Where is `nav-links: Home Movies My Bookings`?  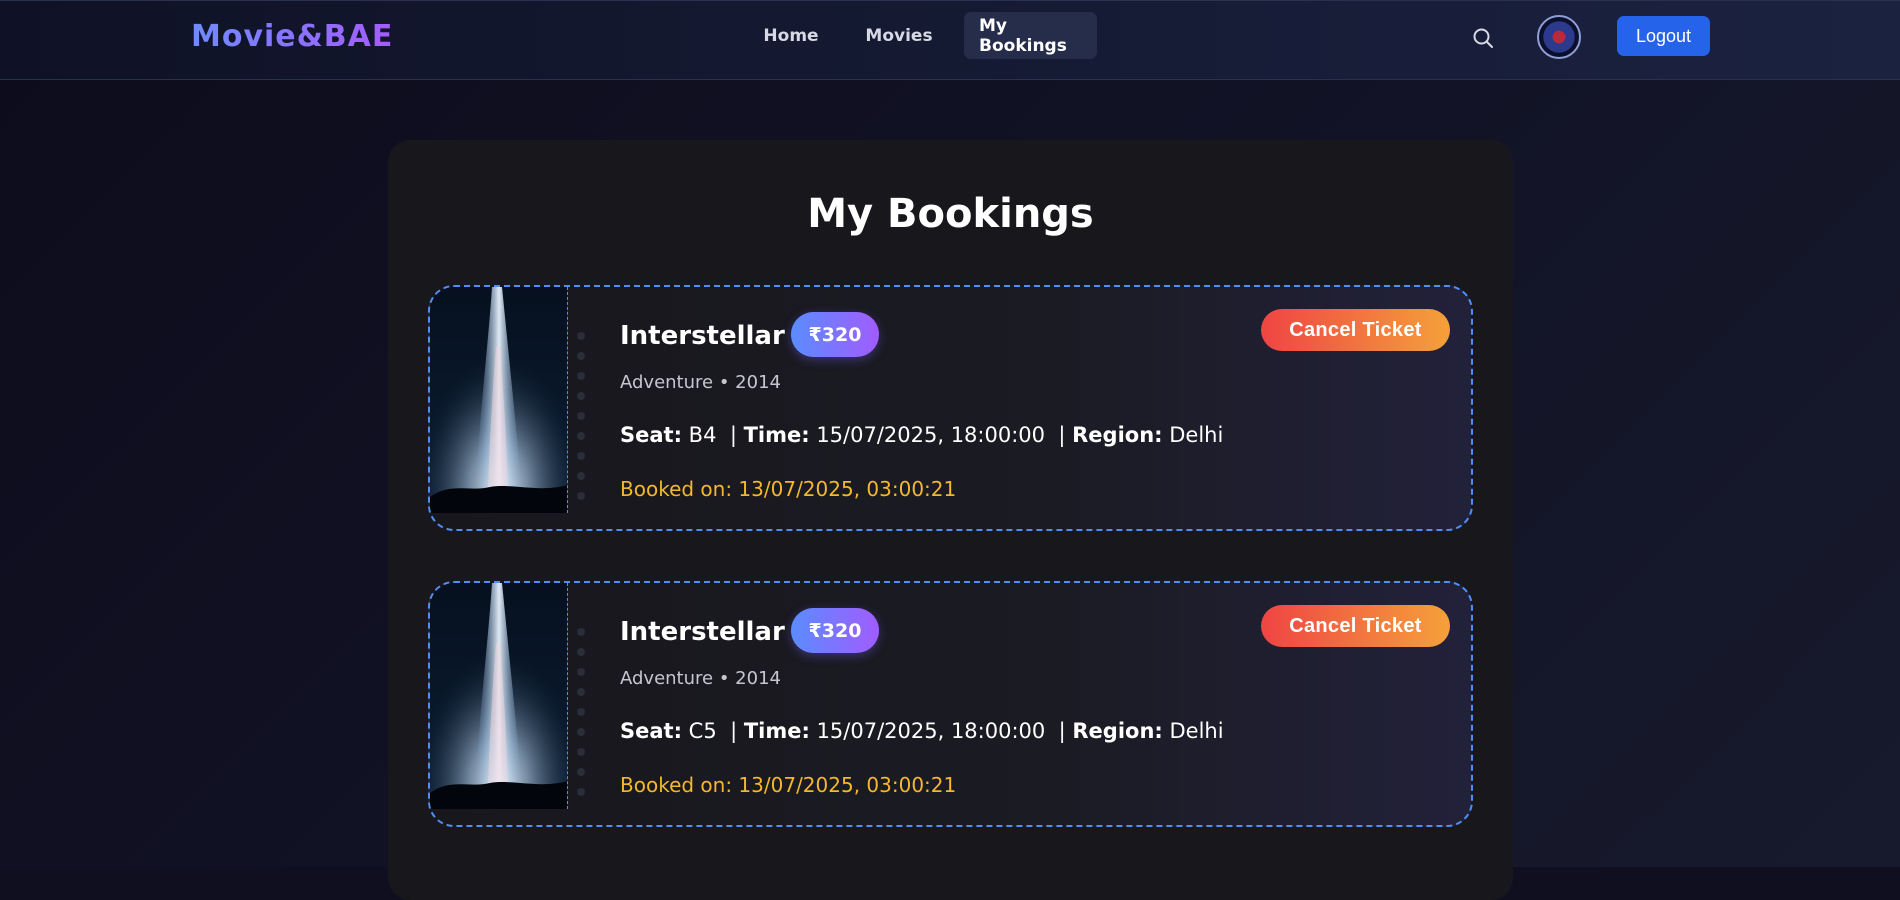
nav-links: Home Movies My Bookings is located at coordinates (922, 35).